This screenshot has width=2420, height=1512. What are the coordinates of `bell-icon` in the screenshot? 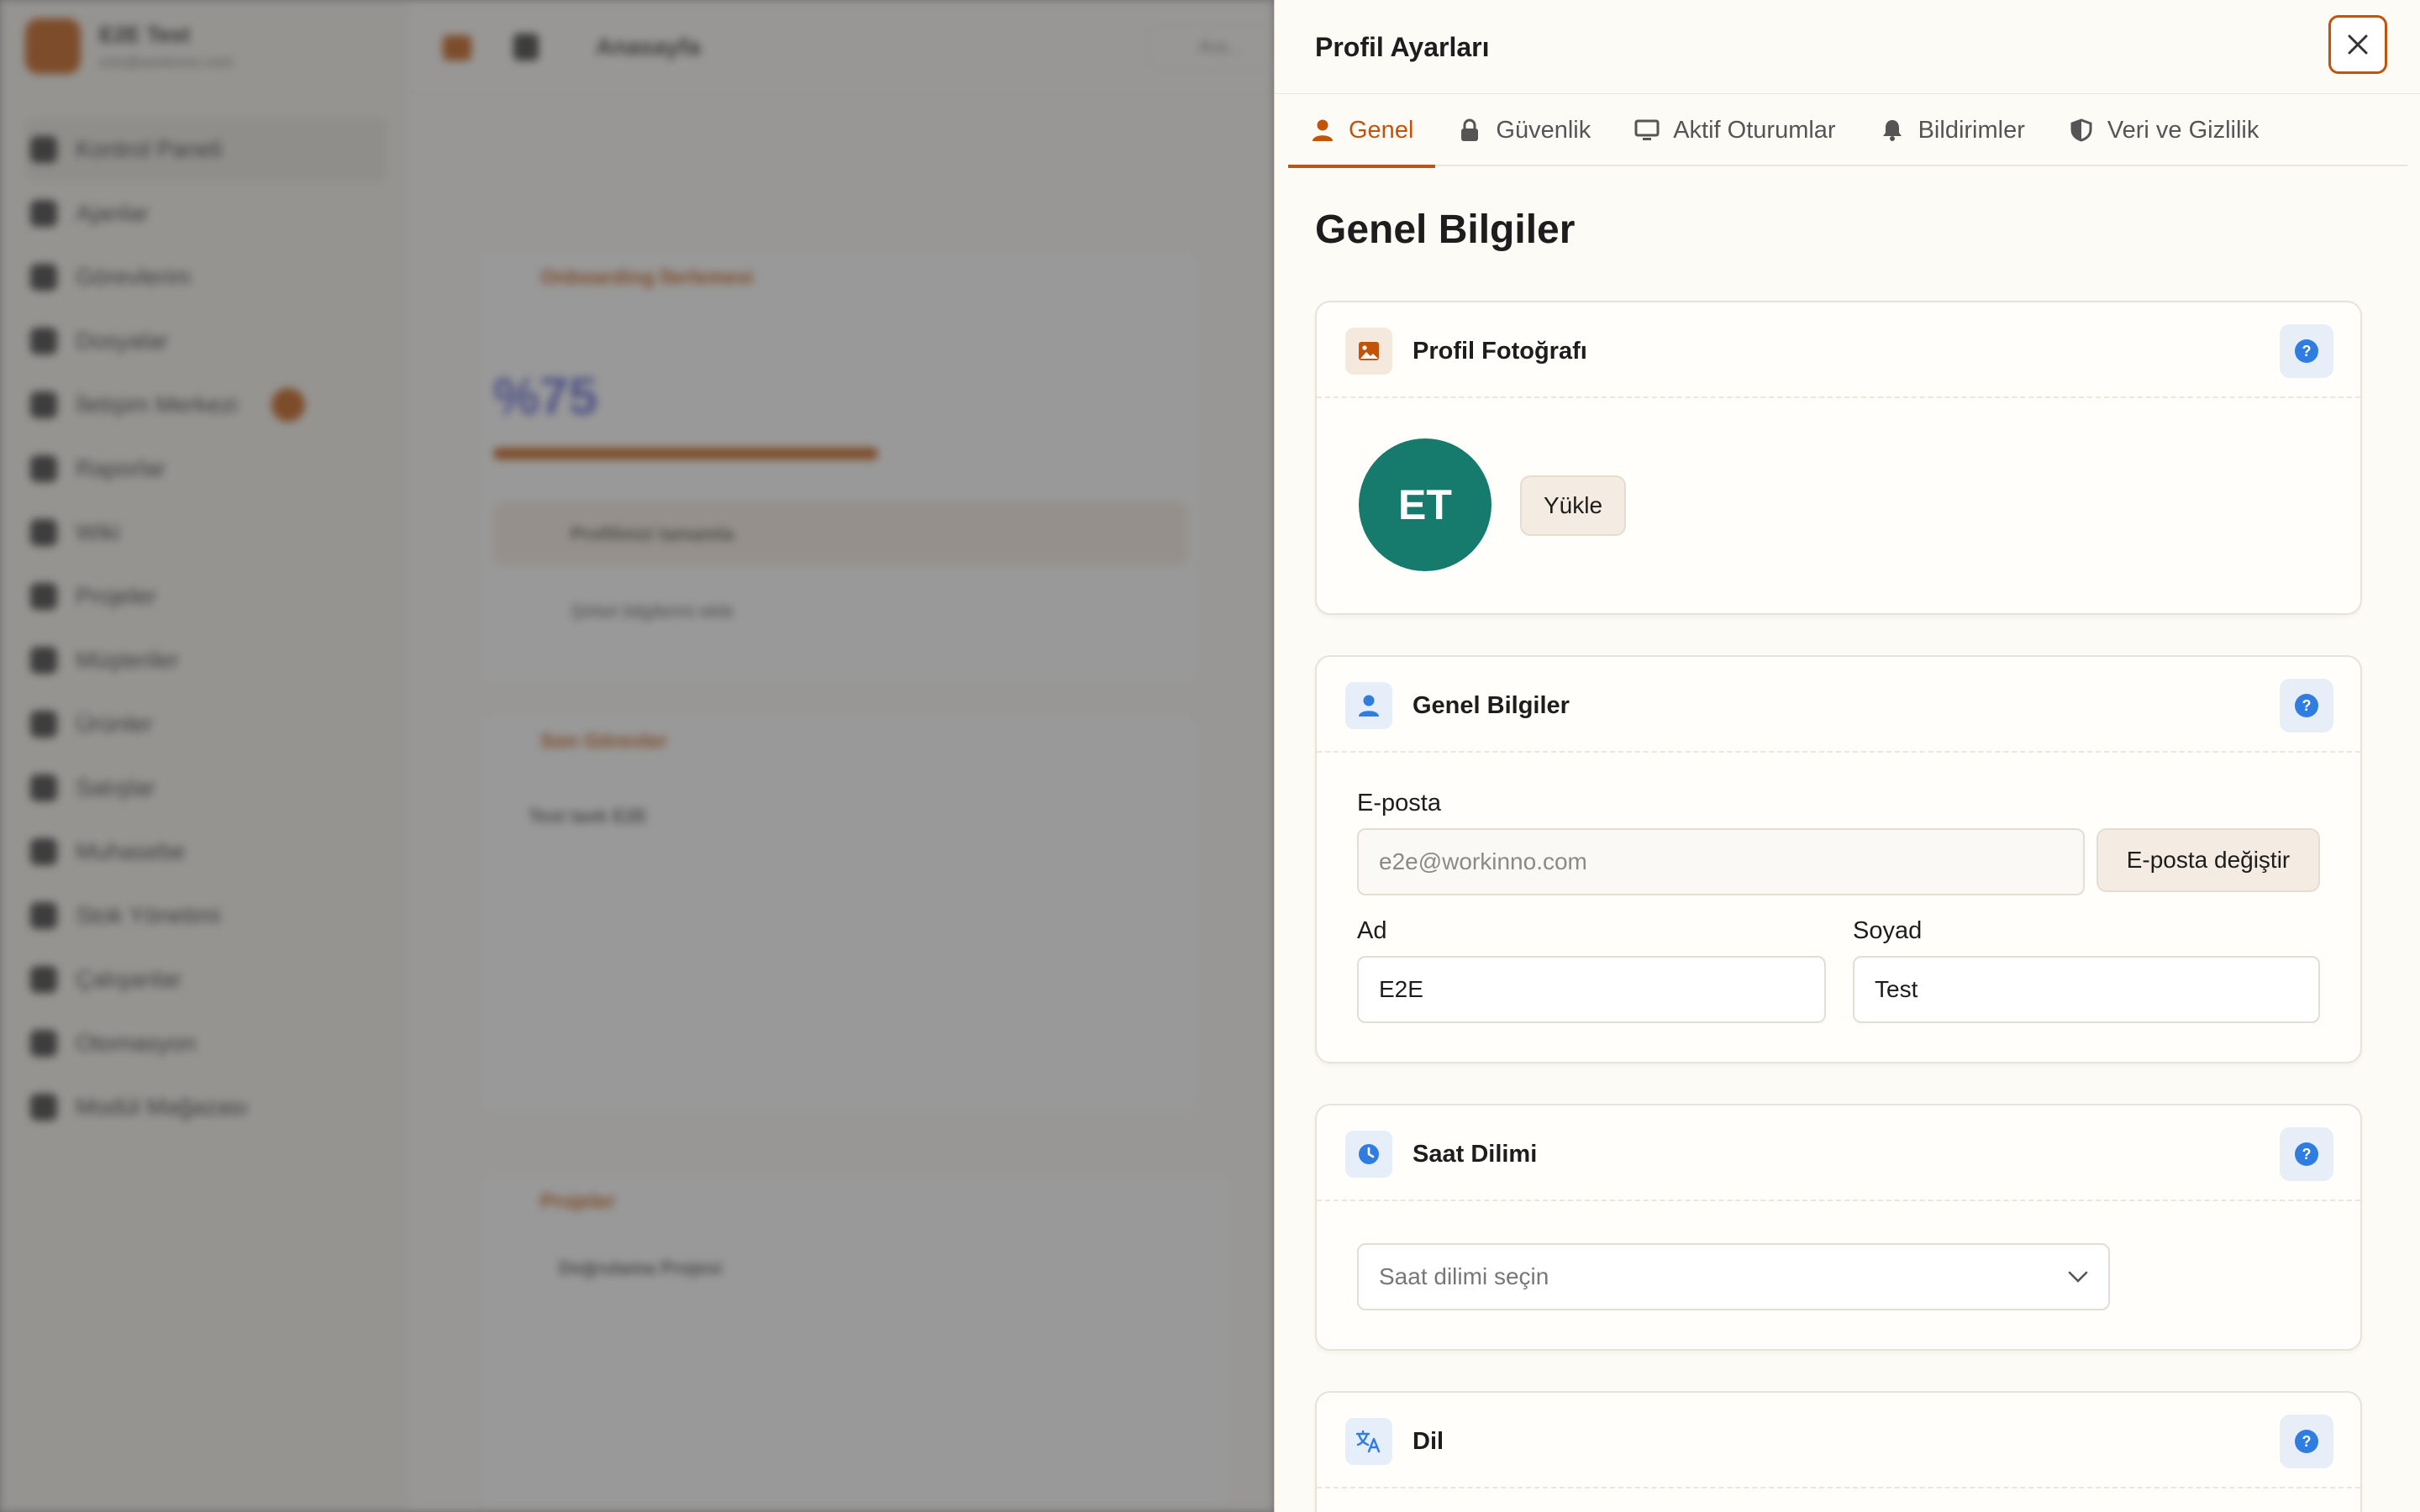 It's located at (1892, 130).